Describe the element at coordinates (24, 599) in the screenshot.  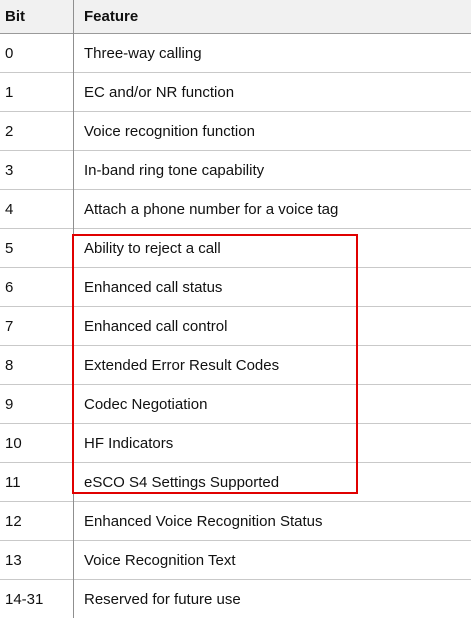
I see `bit-cell: 14-31` at that location.